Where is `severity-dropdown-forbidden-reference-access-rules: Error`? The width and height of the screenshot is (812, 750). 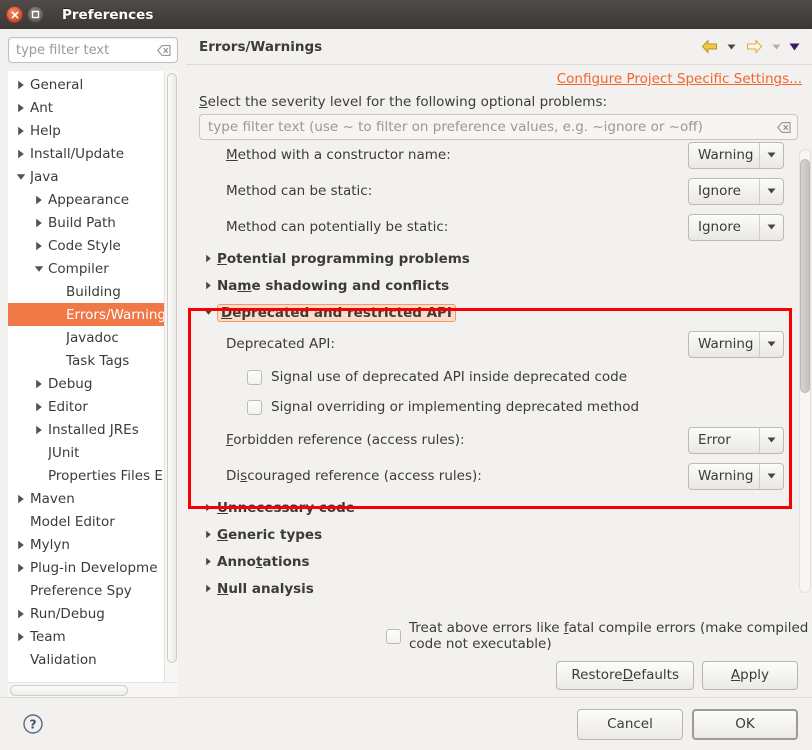 severity-dropdown-forbidden-reference-access-rules: Error is located at coordinates (736, 440).